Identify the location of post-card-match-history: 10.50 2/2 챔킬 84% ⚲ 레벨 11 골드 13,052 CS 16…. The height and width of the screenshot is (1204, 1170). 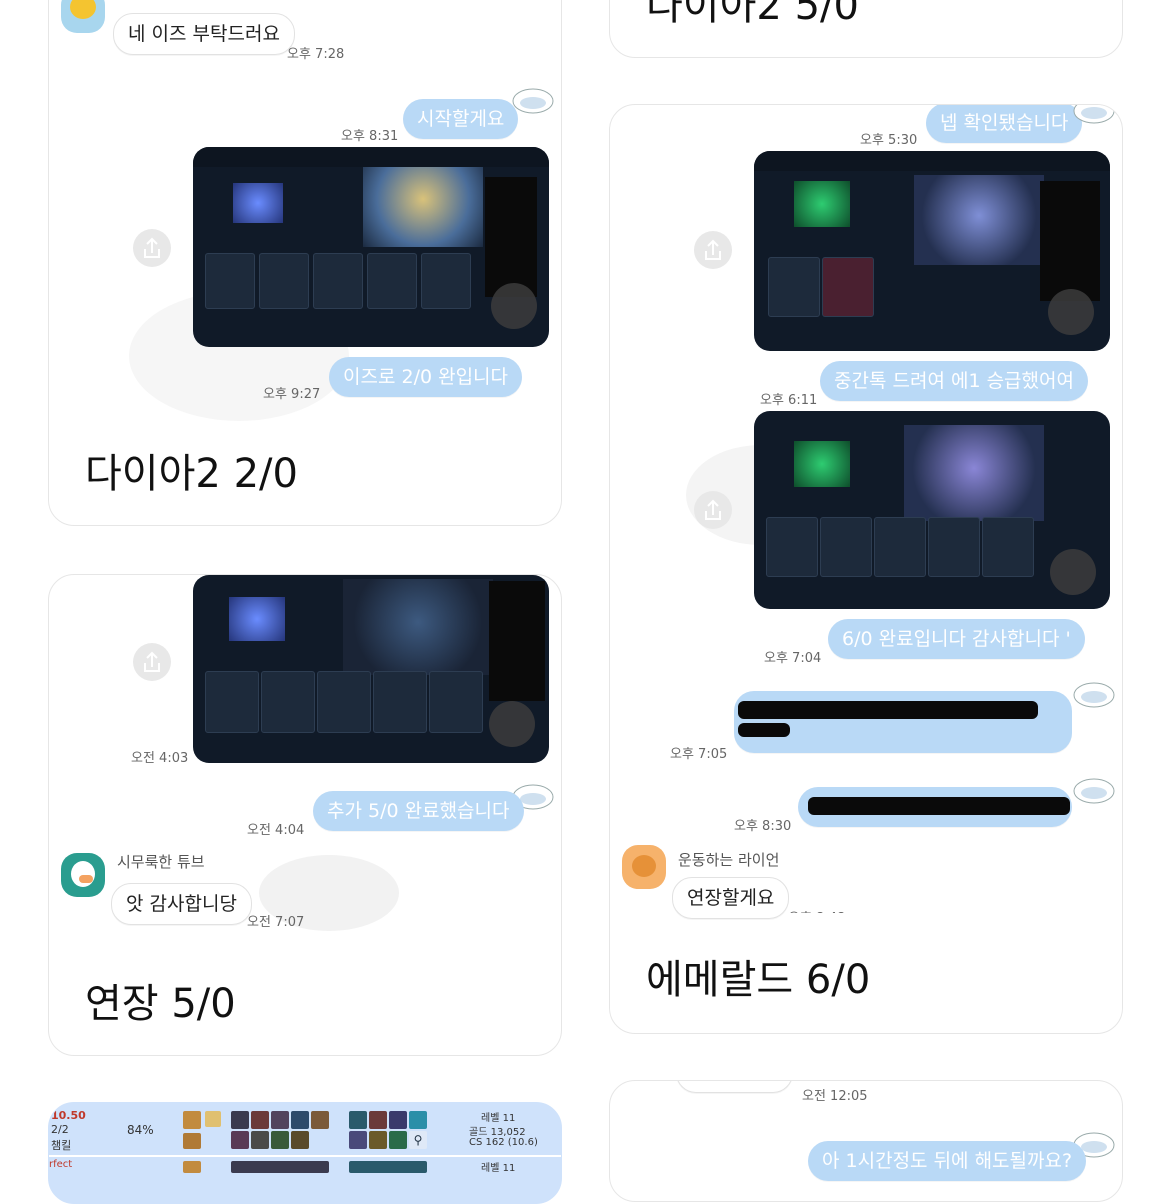
(305, 1153).